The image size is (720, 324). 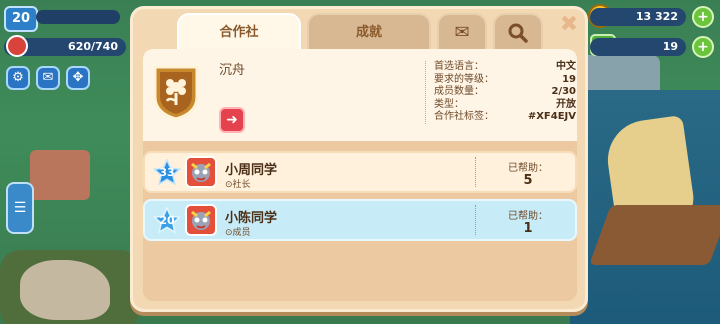 What do you see at coordinates (20, 208) in the screenshot?
I see `chat-icon: ☰` at bounding box center [20, 208].